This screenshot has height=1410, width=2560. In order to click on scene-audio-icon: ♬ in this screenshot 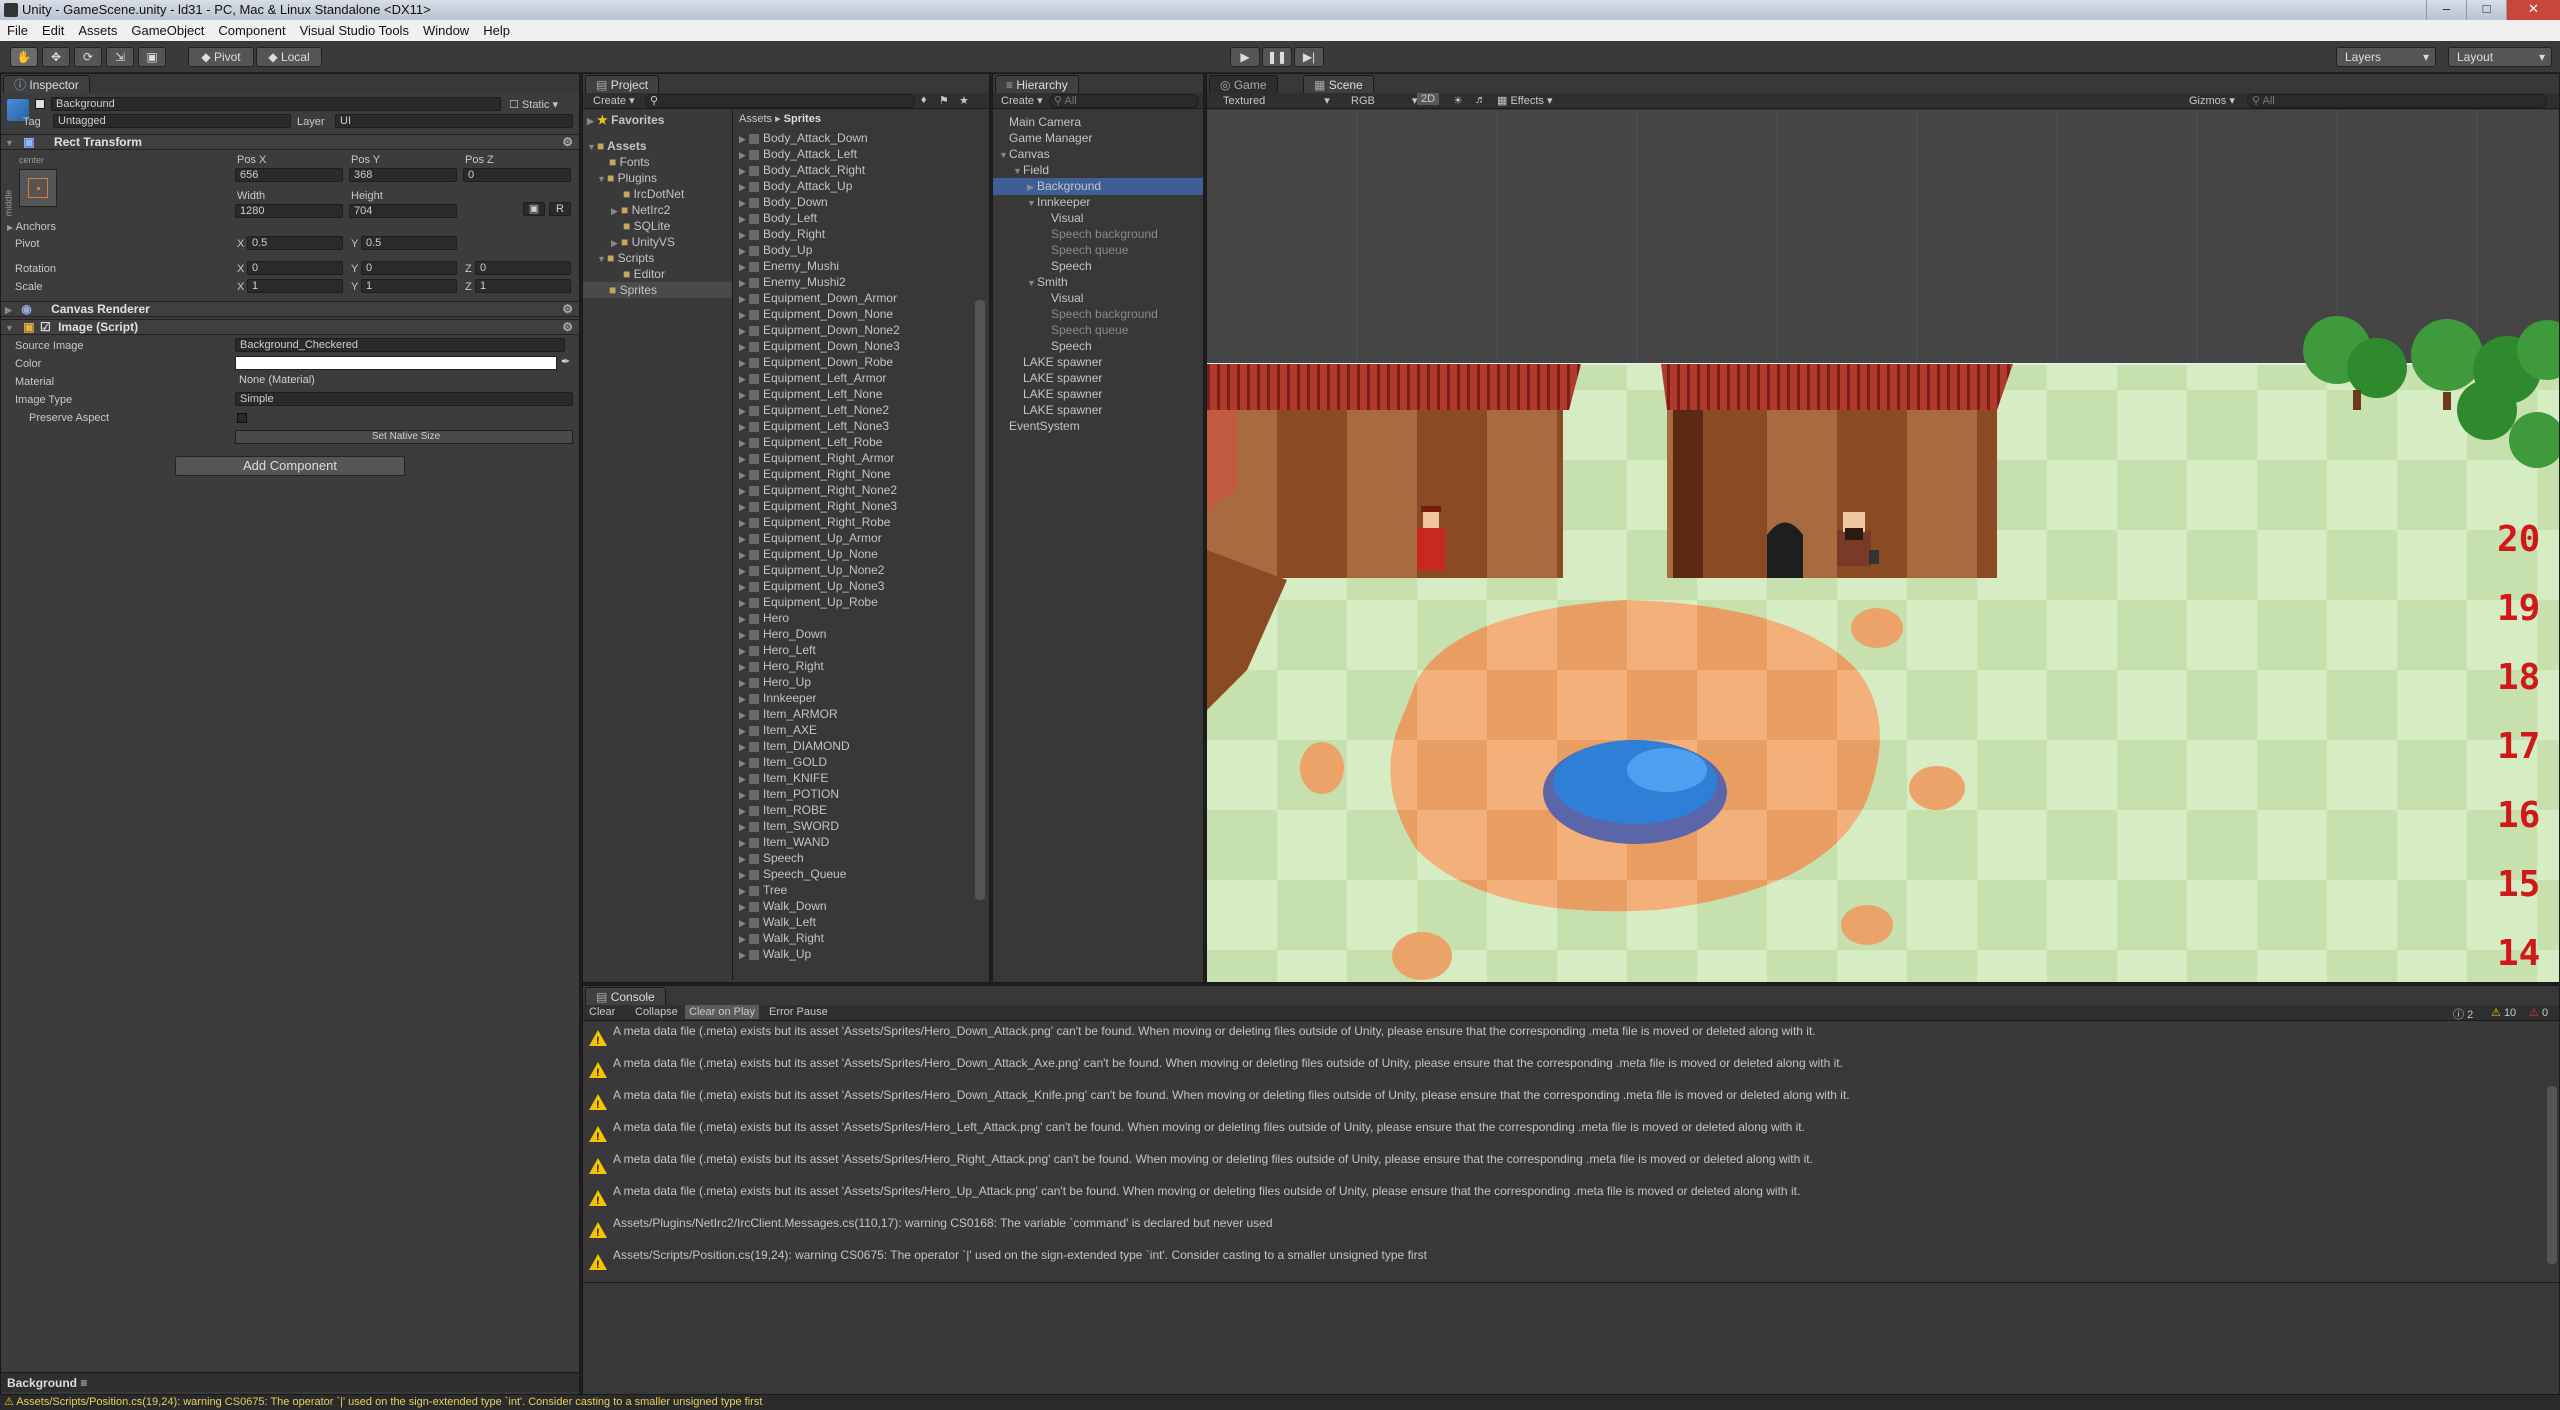, I will do `click(1480, 100)`.